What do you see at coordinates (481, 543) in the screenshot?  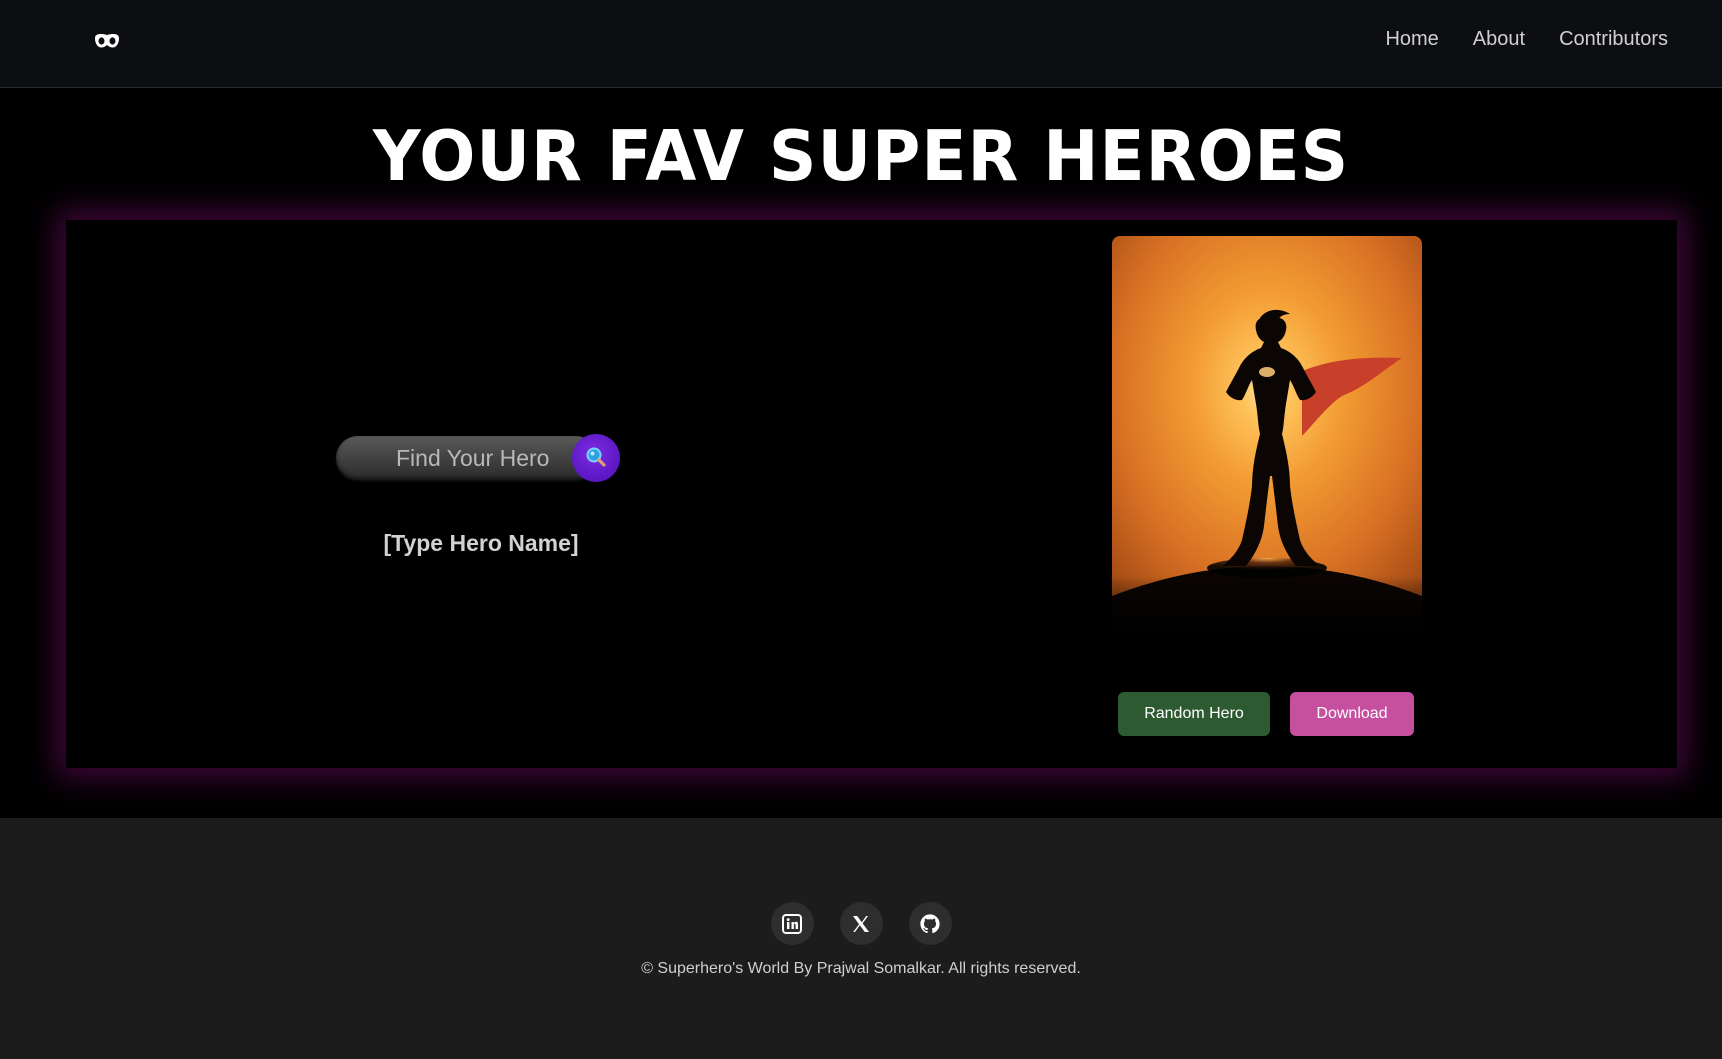 I see `hero-name: [Type Hero Name]` at bounding box center [481, 543].